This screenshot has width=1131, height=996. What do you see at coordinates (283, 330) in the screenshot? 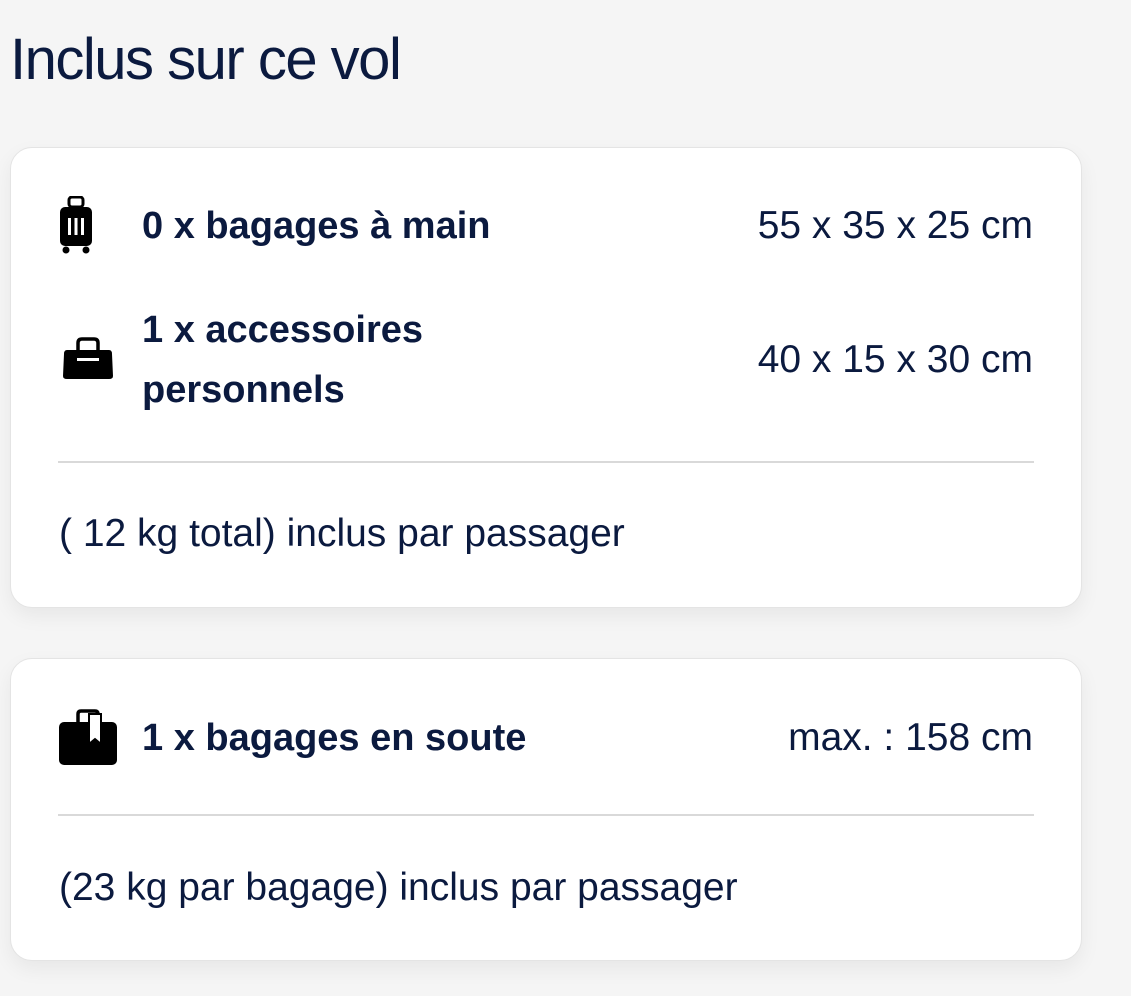
I see `personal-item-label-line1: 1 x accessoires` at bounding box center [283, 330].